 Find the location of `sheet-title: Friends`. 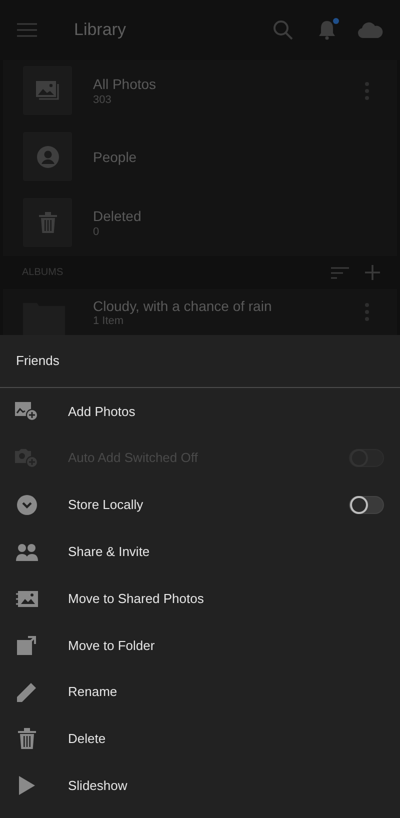

sheet-title: Friends is located at coordinates (38, 361).